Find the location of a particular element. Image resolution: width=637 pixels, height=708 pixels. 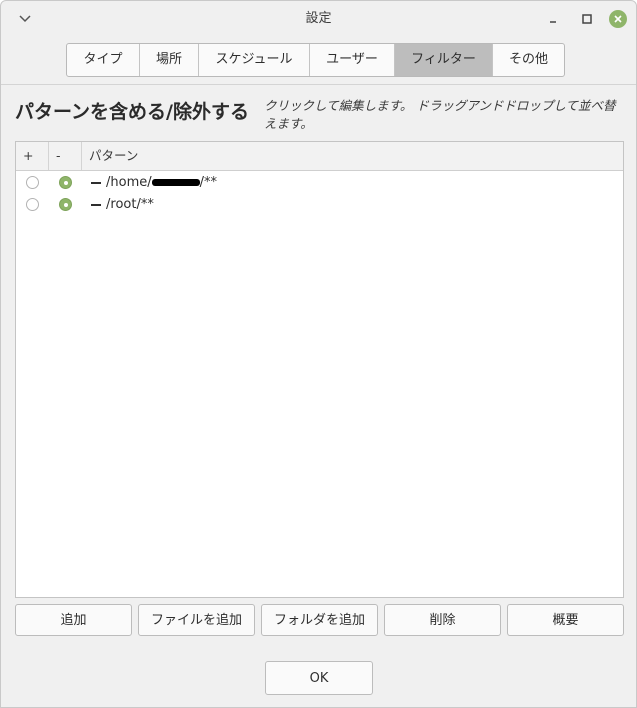

pattern-cell: /home/ /** is located at coordinates (154, 183).